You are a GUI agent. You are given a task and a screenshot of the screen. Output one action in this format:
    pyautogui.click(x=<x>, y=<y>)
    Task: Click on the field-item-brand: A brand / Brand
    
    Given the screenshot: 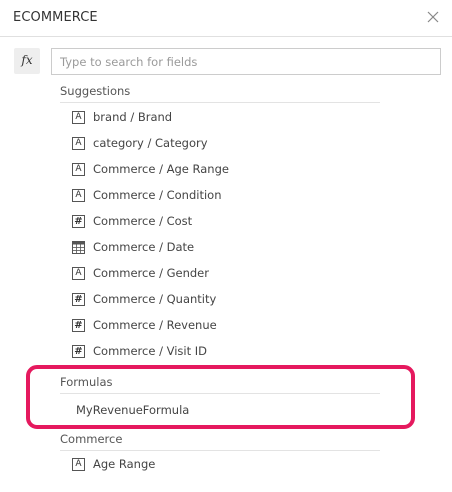 What is the action you would take?
    pyautogui.click(x=222, y=119)
    